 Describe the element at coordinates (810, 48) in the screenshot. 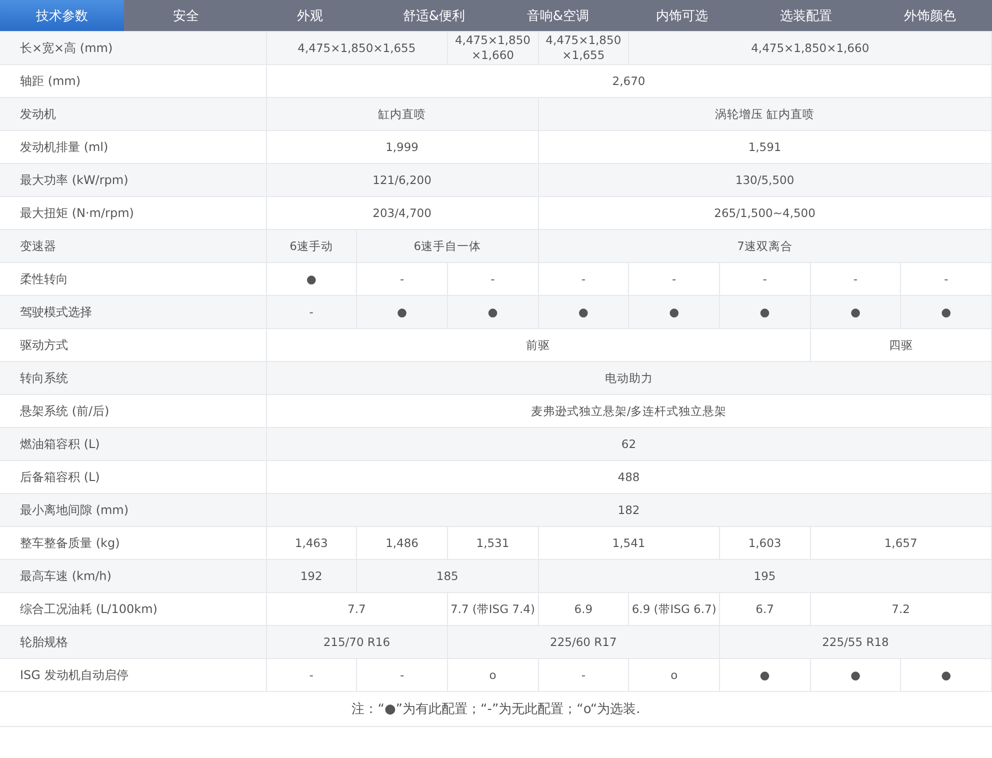

I see `table-cell: 4,475×1,850×1,660` at that location.